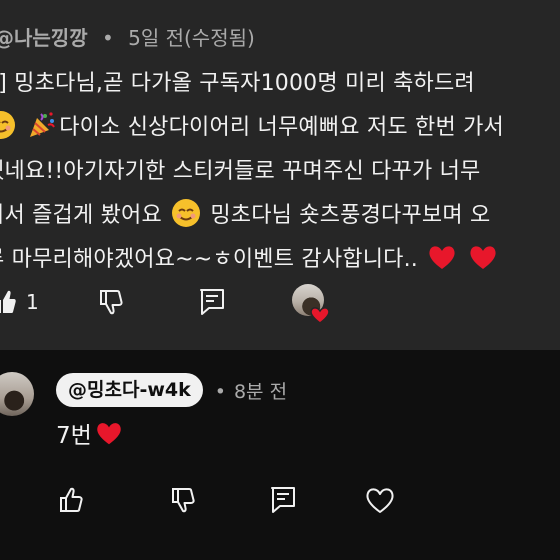 This screenshot has height=560, width=560. I want to click on reply-text: 7번, so click(74, 436).